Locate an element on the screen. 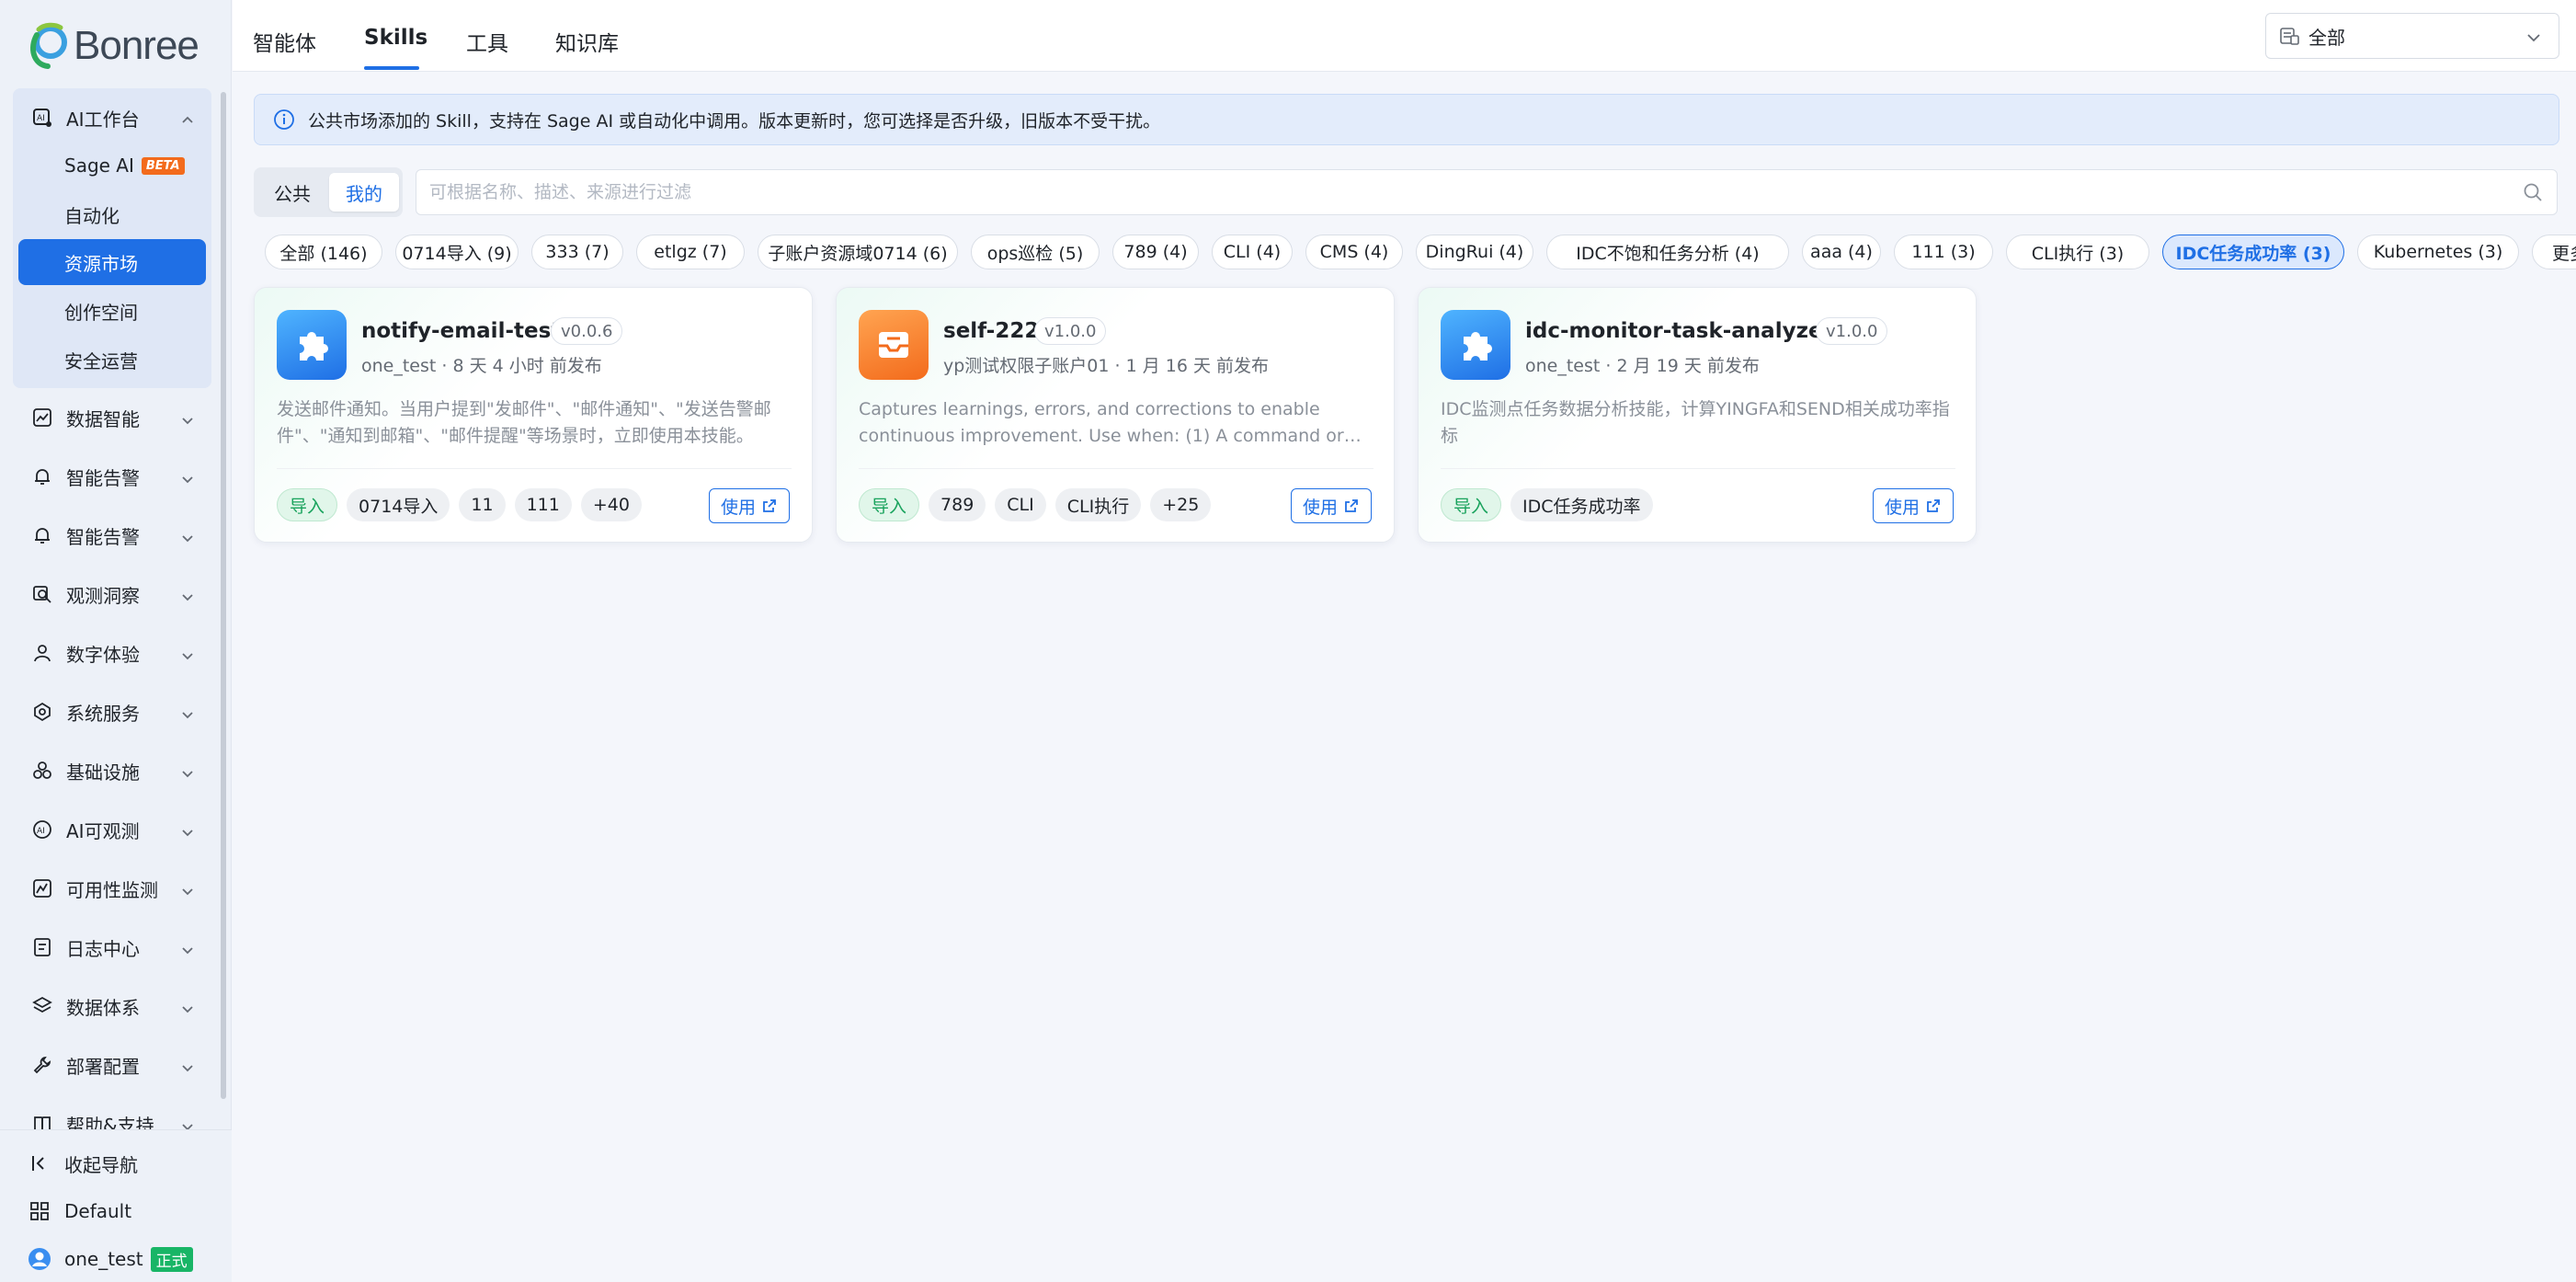 Image resolution: width=2576 pixels, height=1282 pixels. workspace-switcher: Default is located at coordinates (79, 1211).